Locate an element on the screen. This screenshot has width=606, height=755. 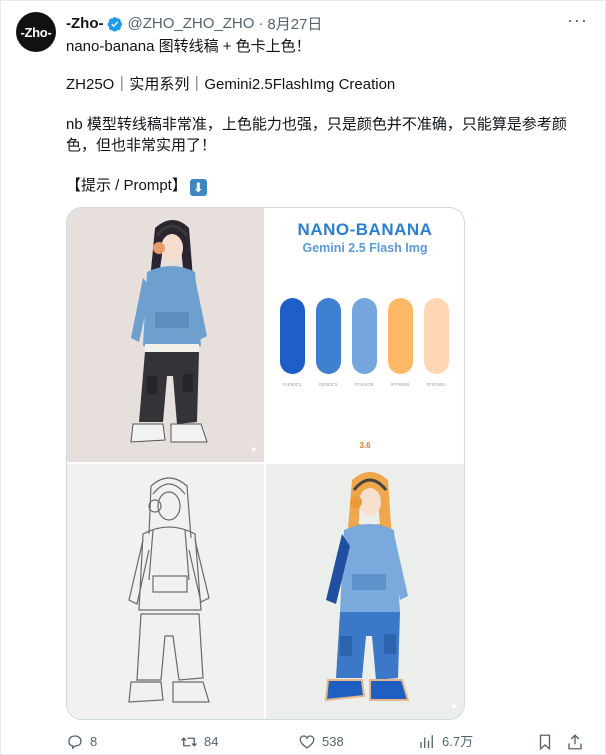
user-handle: @ZHO_ZHO_ZHO is located at coordinates (190, 23).